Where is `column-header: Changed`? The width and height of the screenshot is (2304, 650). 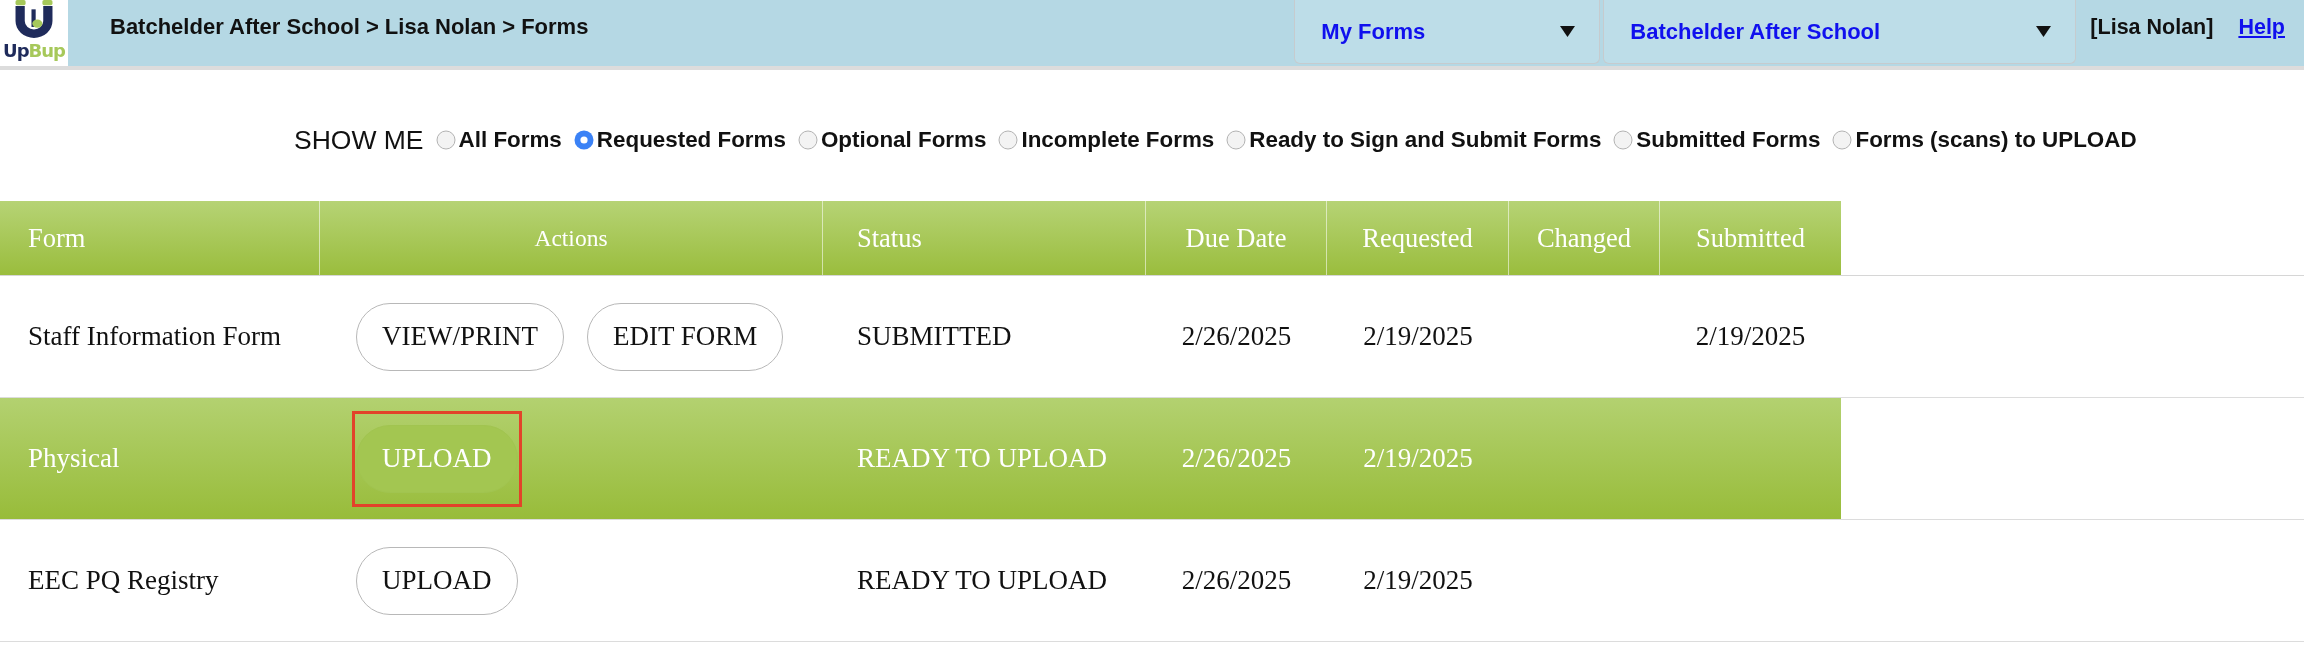 column-header: Changed is located at coordinates (1584, 238).